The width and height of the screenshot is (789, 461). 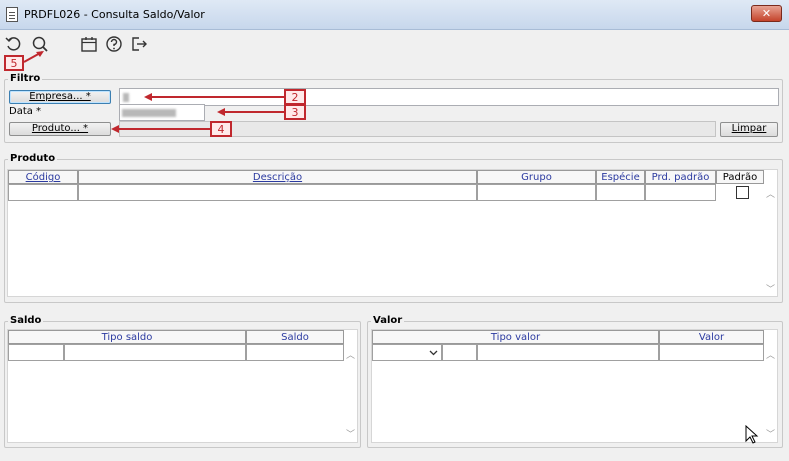 I want to click on valor-legend: Valor, so click(x=388, y=320).